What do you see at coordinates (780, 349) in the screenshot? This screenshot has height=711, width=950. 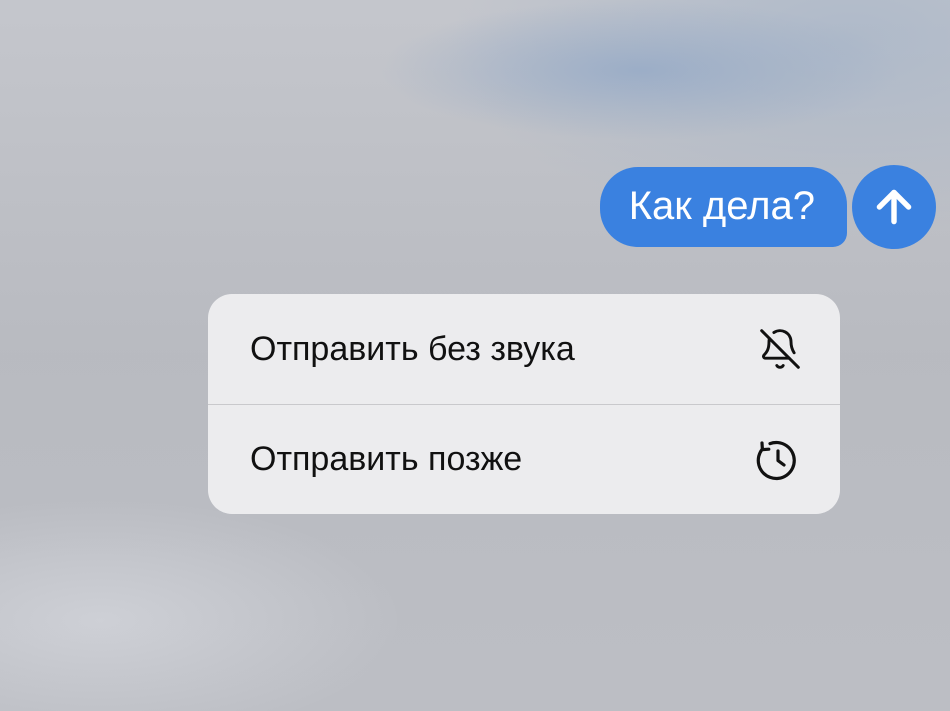 I see `bell-off-icon` at bounding box center [780, 349].